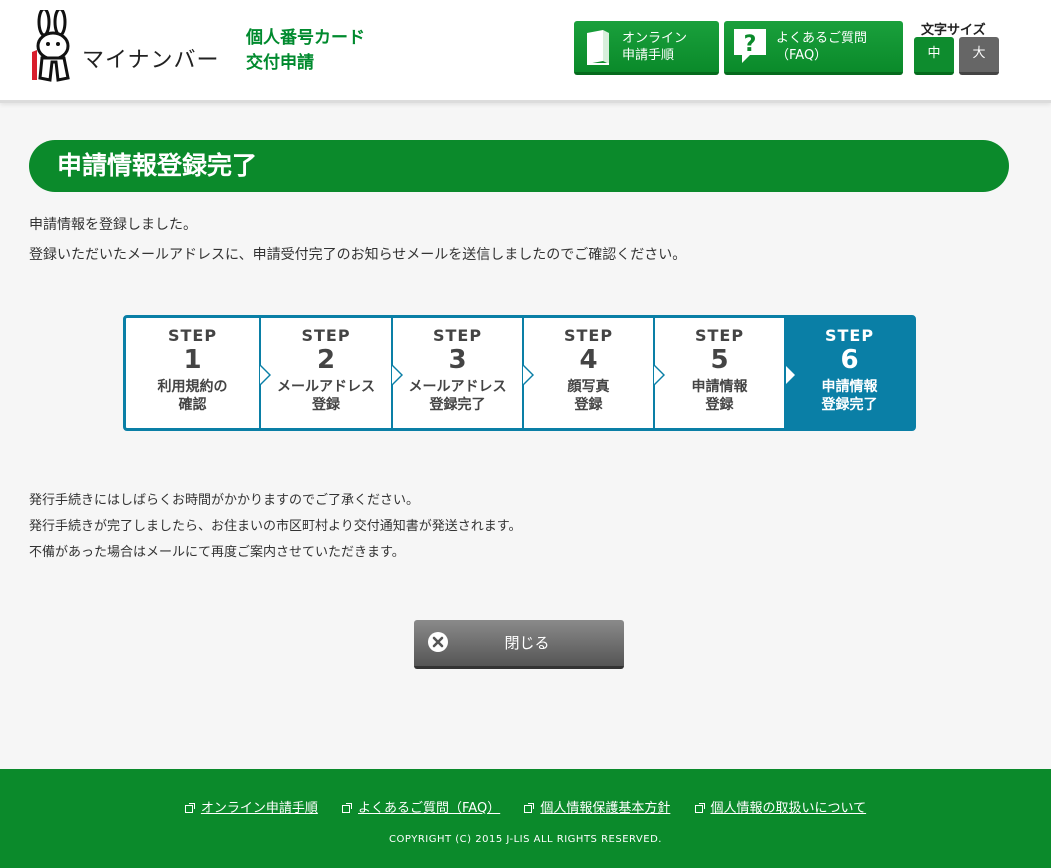  I want to click on book-icon, so click(598, 47).